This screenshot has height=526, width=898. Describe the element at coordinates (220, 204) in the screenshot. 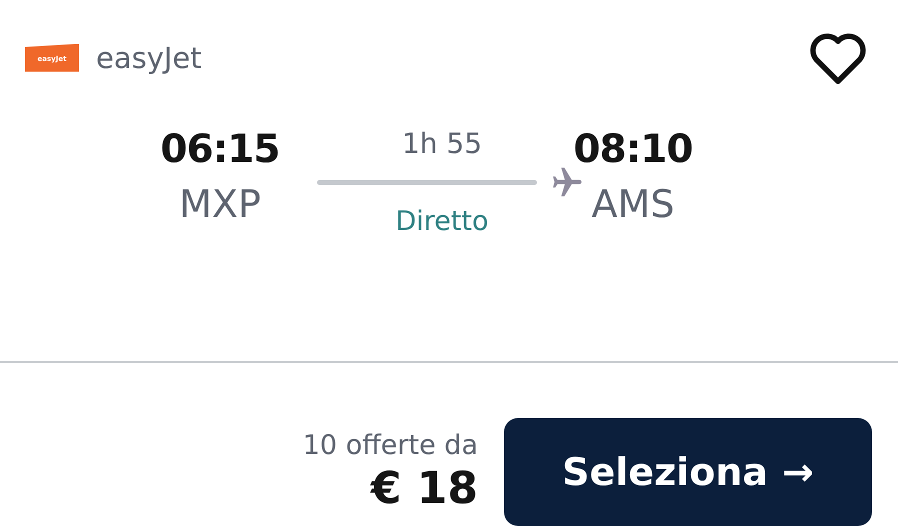

I see `departure-airport: MXP` at that location.